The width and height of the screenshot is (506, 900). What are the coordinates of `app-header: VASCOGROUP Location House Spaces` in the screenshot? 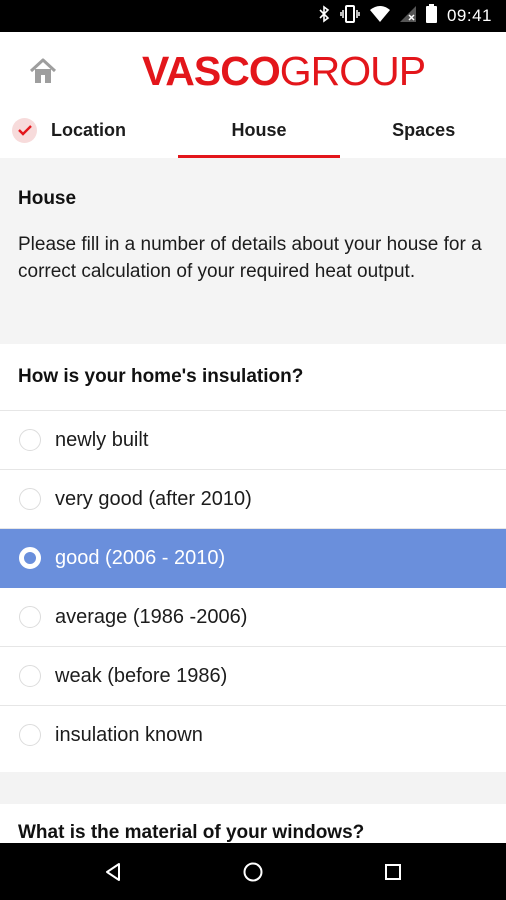 It's located at (253, 95).